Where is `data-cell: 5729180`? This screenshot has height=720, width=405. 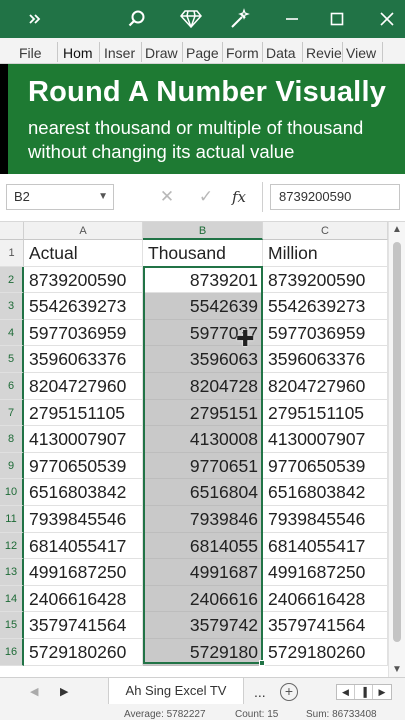 data-cell: 5729180 is located at coordinates (203, 652).